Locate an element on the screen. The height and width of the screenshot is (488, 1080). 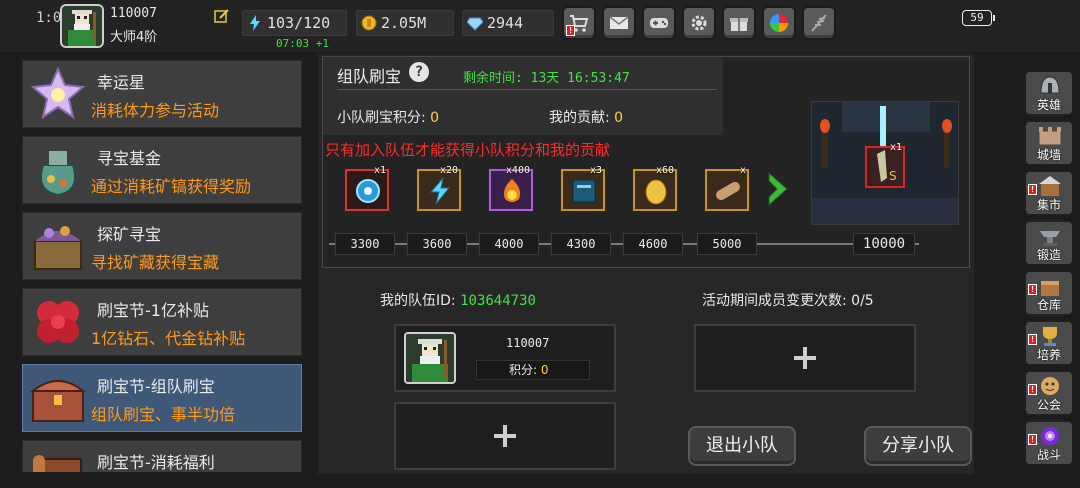
nav-wall: 城墙 is located at coordinates (1049, 143).